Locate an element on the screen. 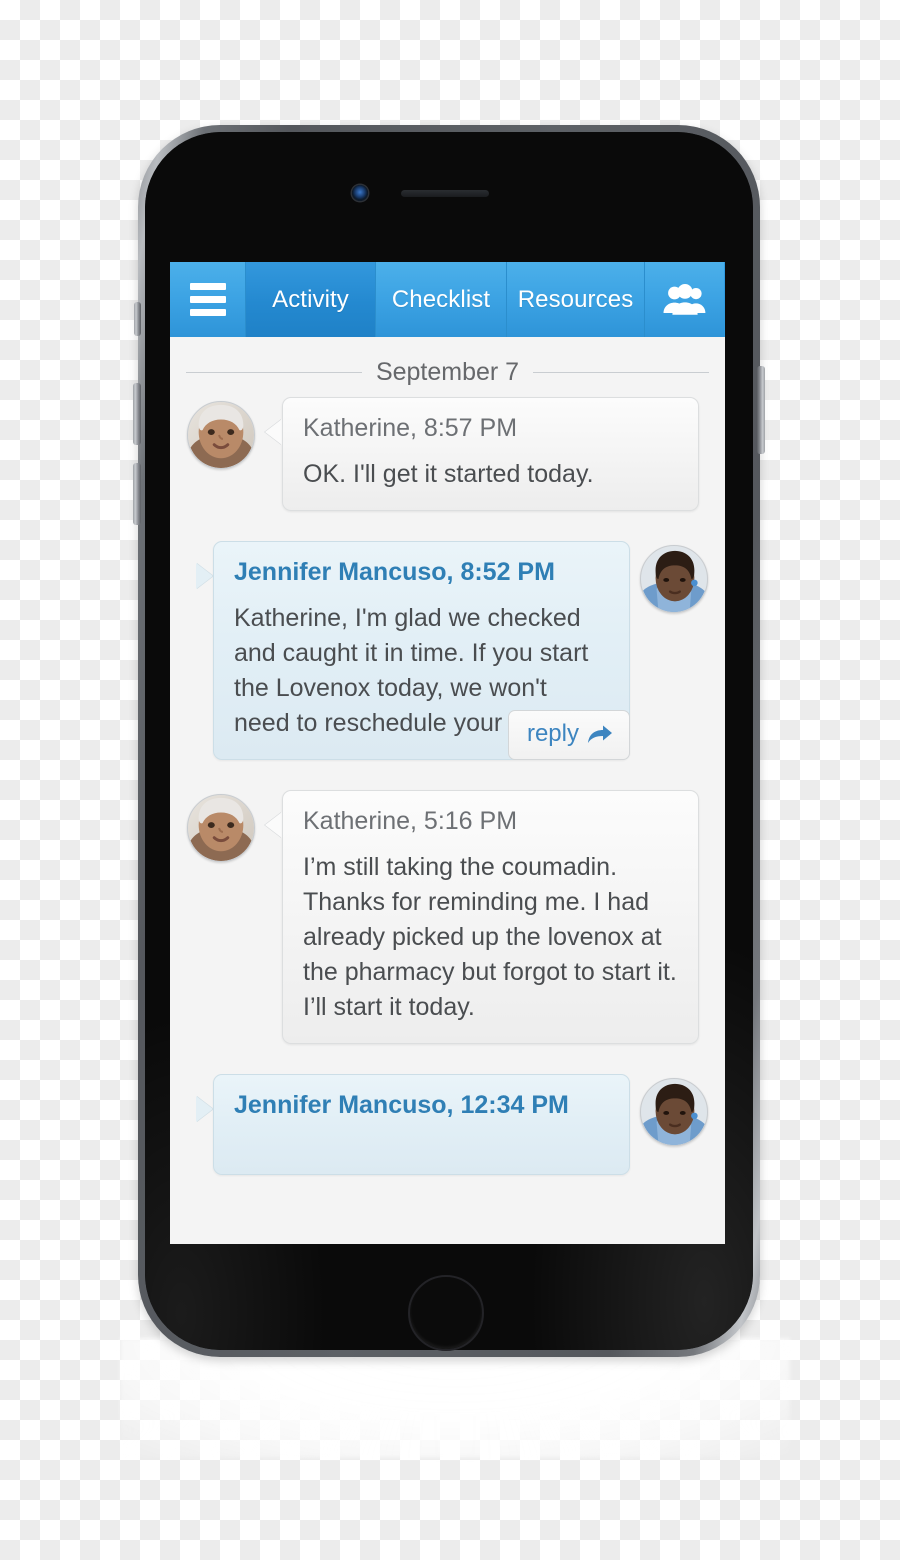 The image size is (900, 1560). divider-rule-right is located at coordinates (621, 372).